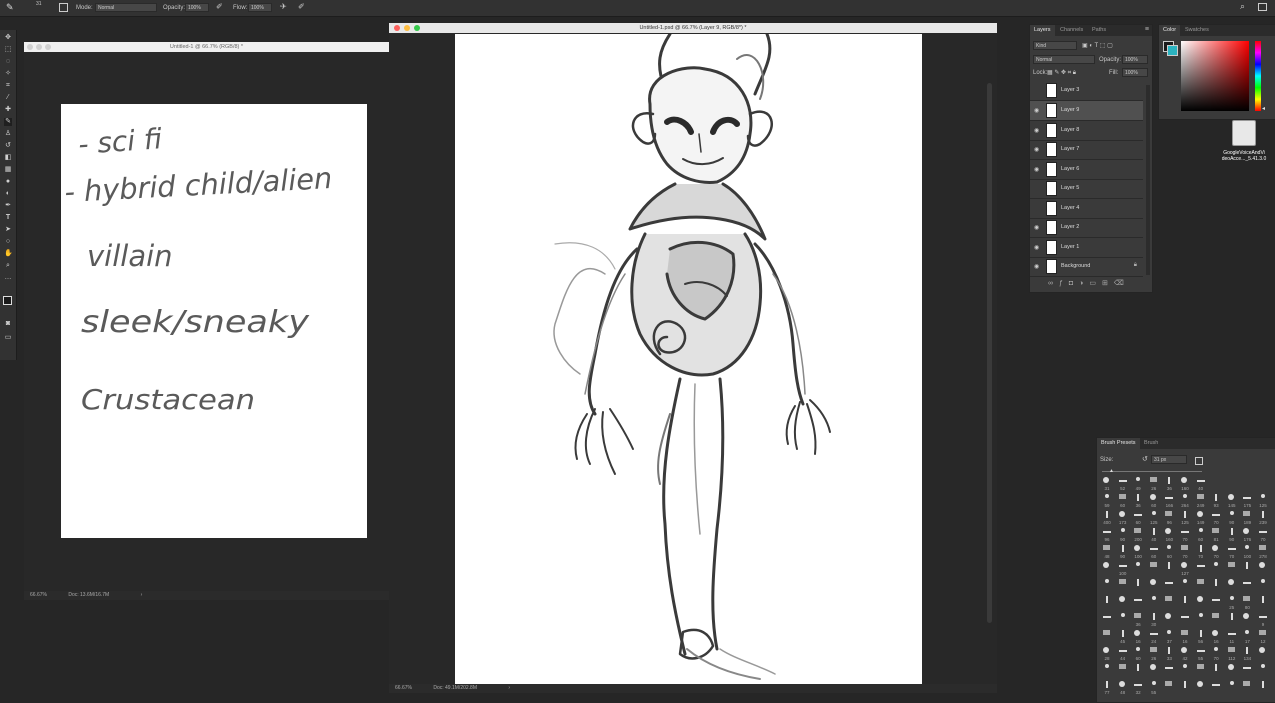  I want to click on brush-preset: 175, so click(1247, 501).